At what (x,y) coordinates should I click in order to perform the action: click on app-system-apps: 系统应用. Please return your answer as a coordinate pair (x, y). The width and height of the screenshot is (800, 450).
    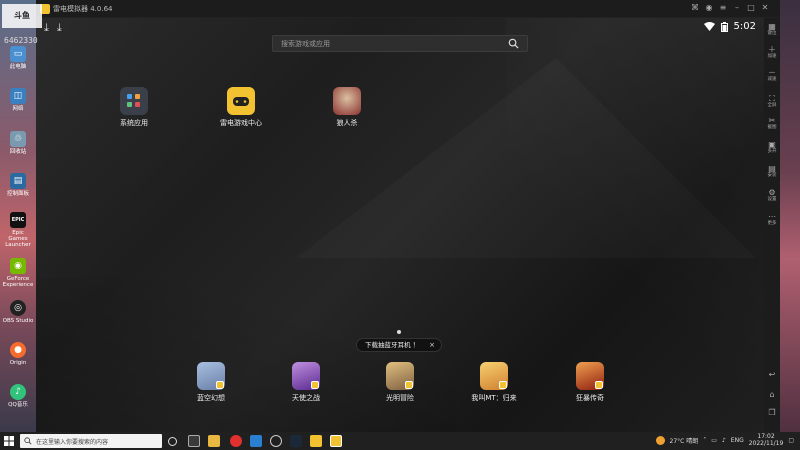
    Looking at the image, I should click on (134, 107).